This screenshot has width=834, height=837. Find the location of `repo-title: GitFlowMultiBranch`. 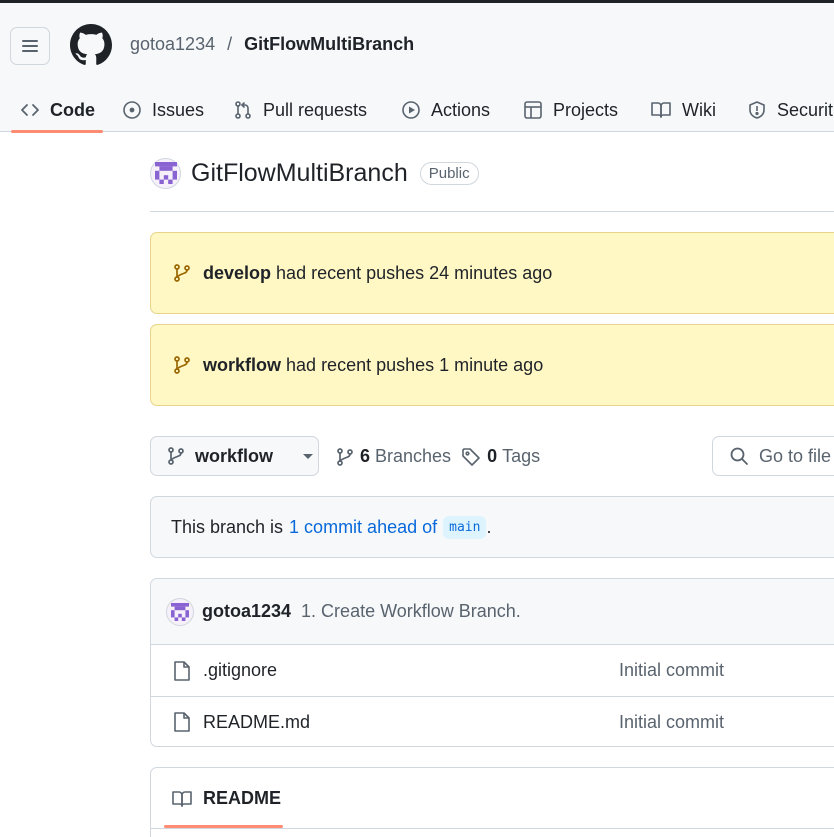

repo-title: GitFlowMultiBranch is located at coordinates (299, 173).